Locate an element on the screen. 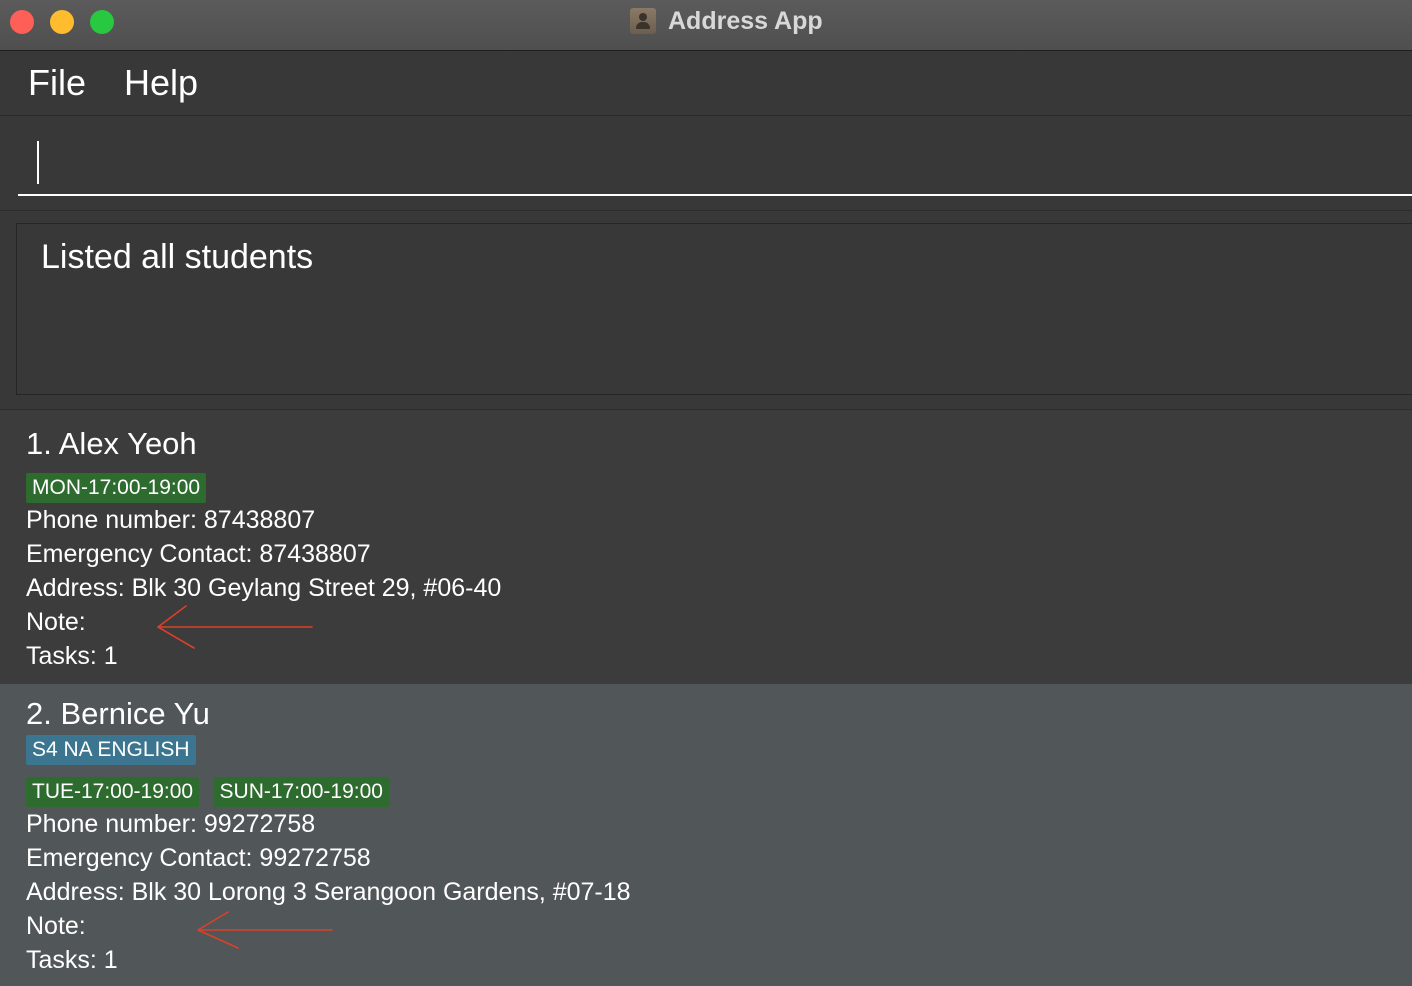 This screenshot has height=986, width=1412. close-traffic-light-icon is located at coordinates (22, 22).